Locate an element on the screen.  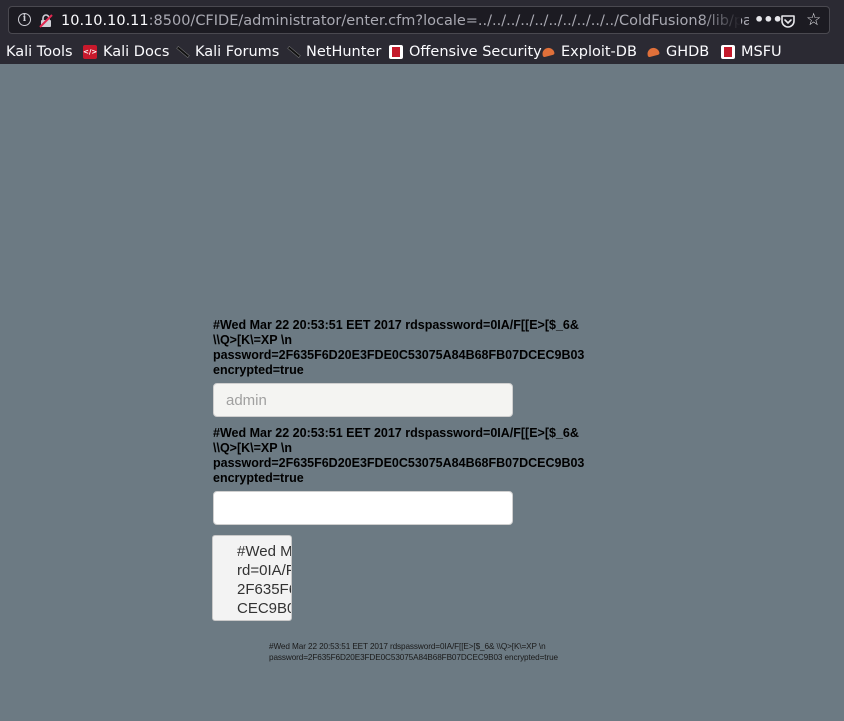
bookmark-kali-forums: Kali Forums is located at coordinates (227, 52).